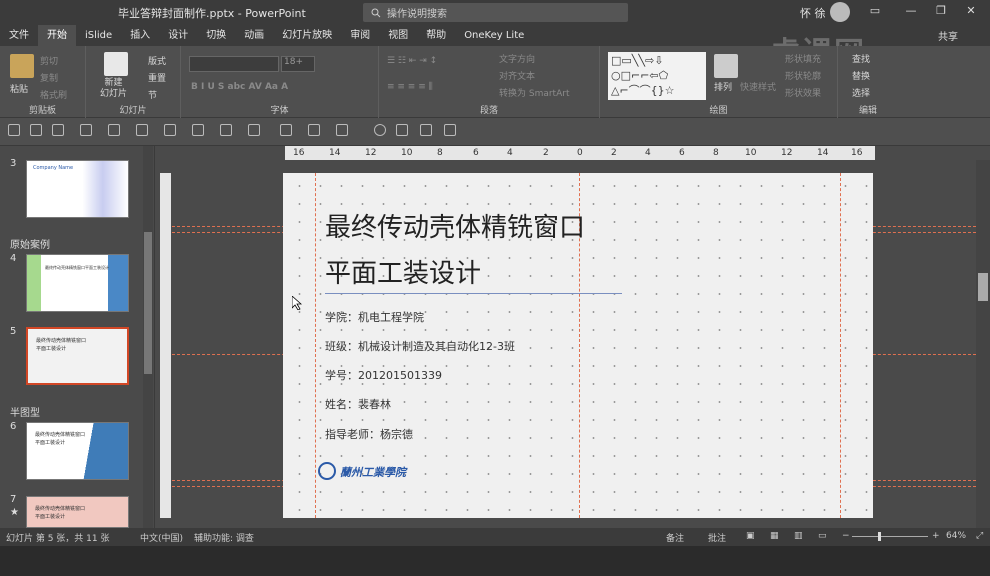  What do you see at coordinates (77, 356) in the screenshot?
I see `slide-thumbnail-selected: 最终传动壳体精铣窗口 平面工装设计` at bounding box center [77, 356].